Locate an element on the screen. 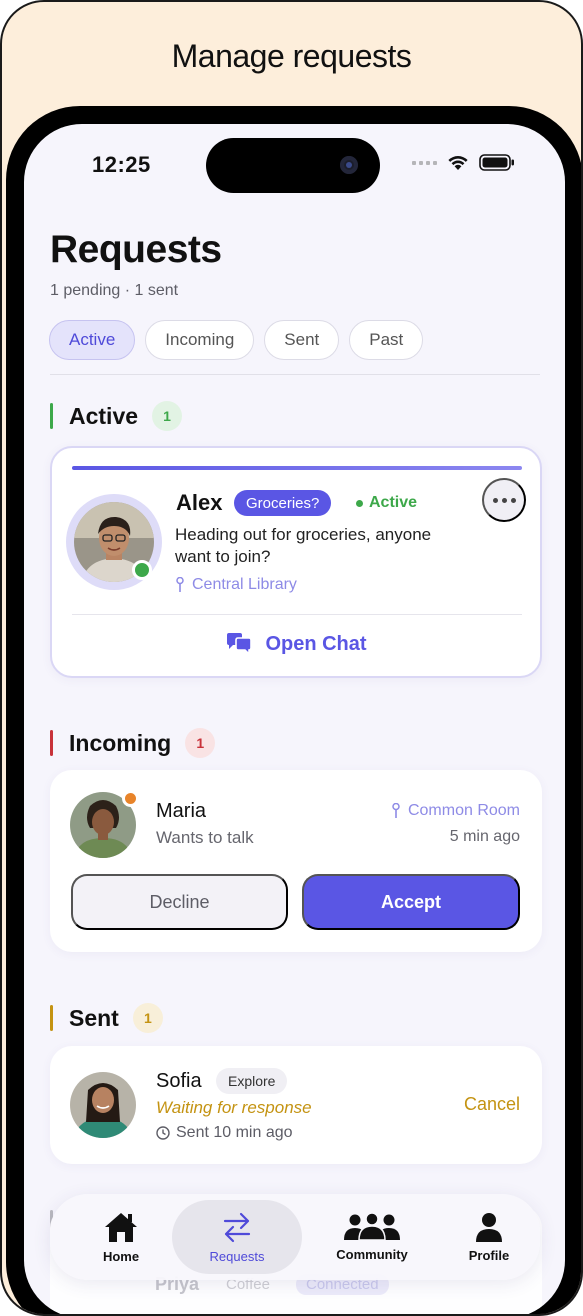 The width and height of the screenshot is (583, 1316). section-title: Active is located at coordinates (104, 415).